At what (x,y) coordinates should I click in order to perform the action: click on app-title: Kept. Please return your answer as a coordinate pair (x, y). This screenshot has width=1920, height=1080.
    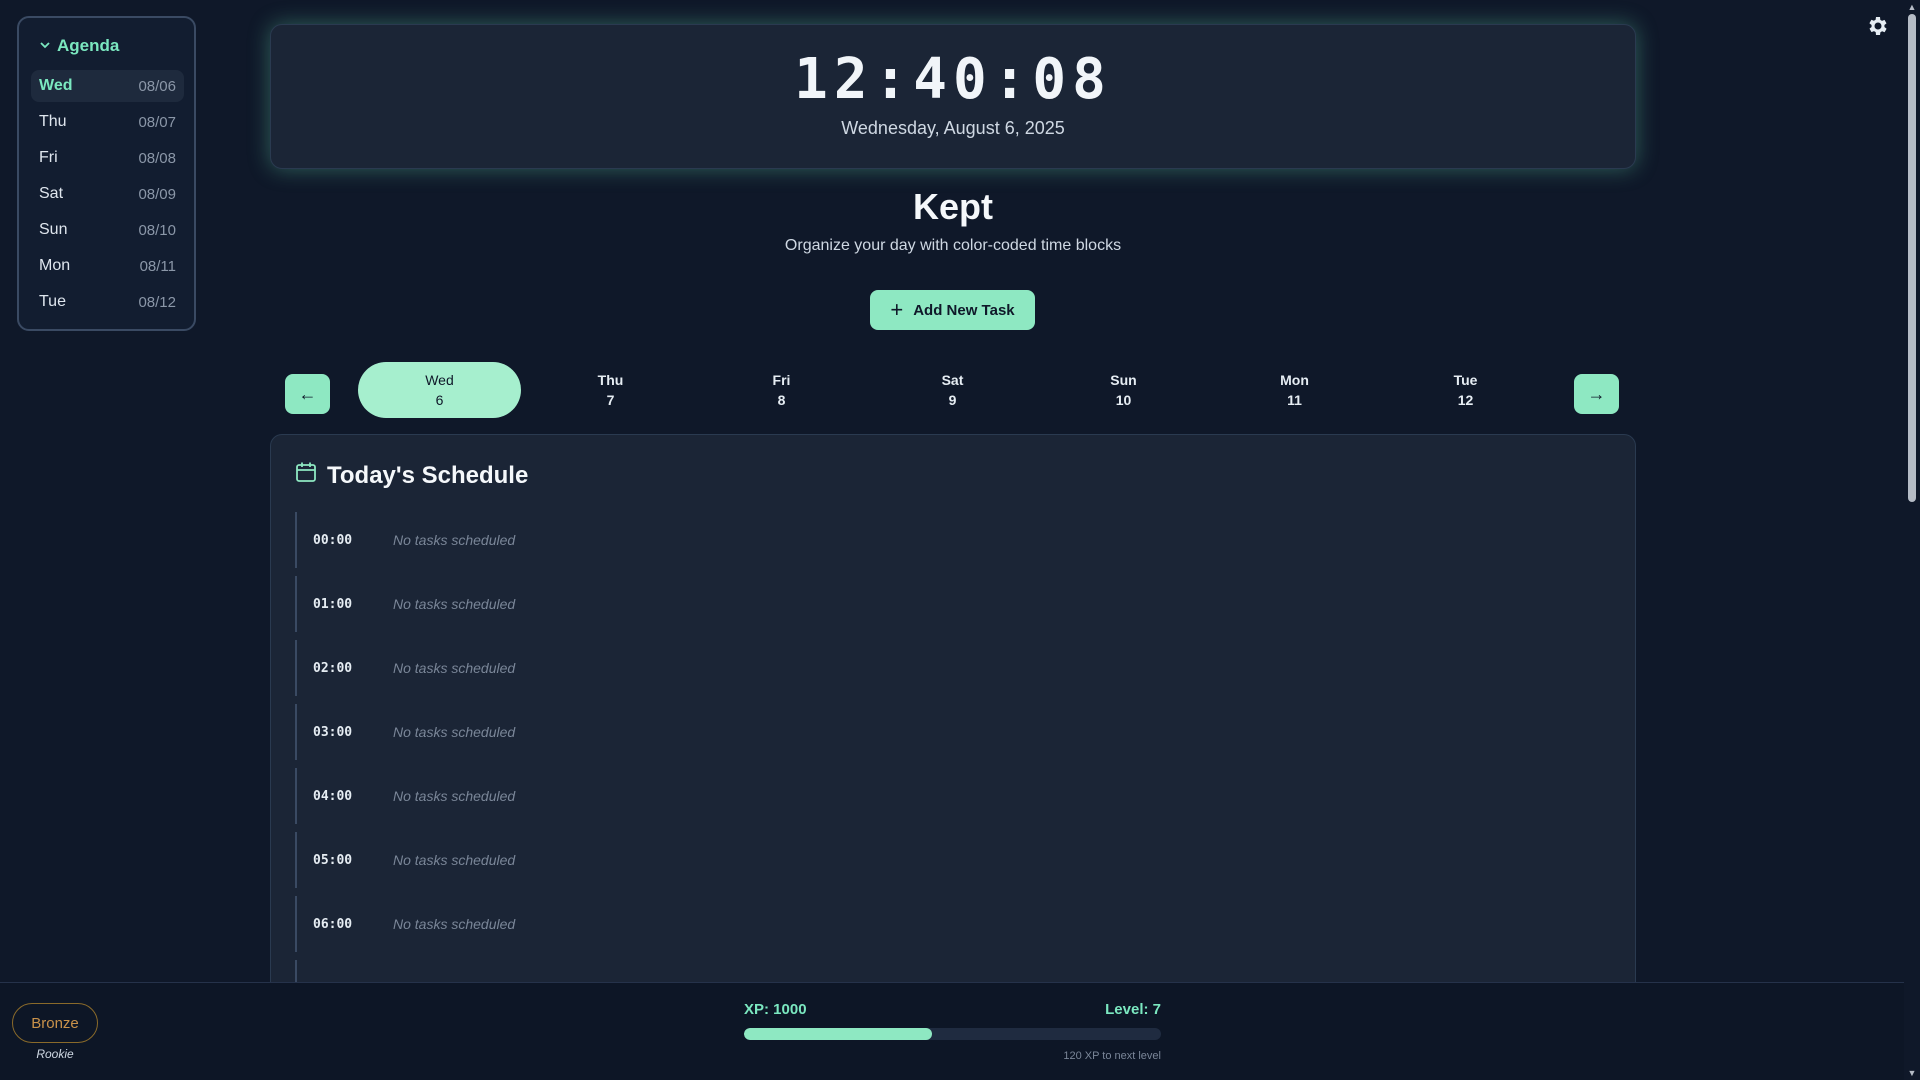
    Looking at the image, I should click on (953, 206).